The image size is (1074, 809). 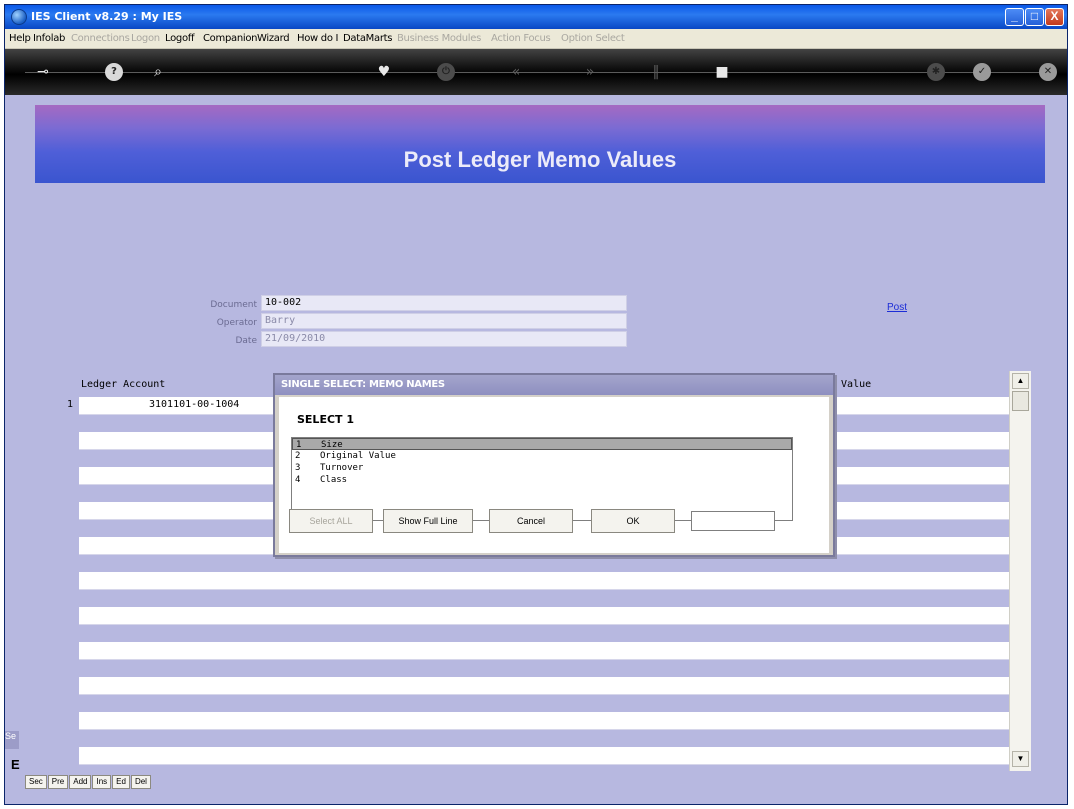 I want to click on operator-field: Barry, so click(x=444, y=321).